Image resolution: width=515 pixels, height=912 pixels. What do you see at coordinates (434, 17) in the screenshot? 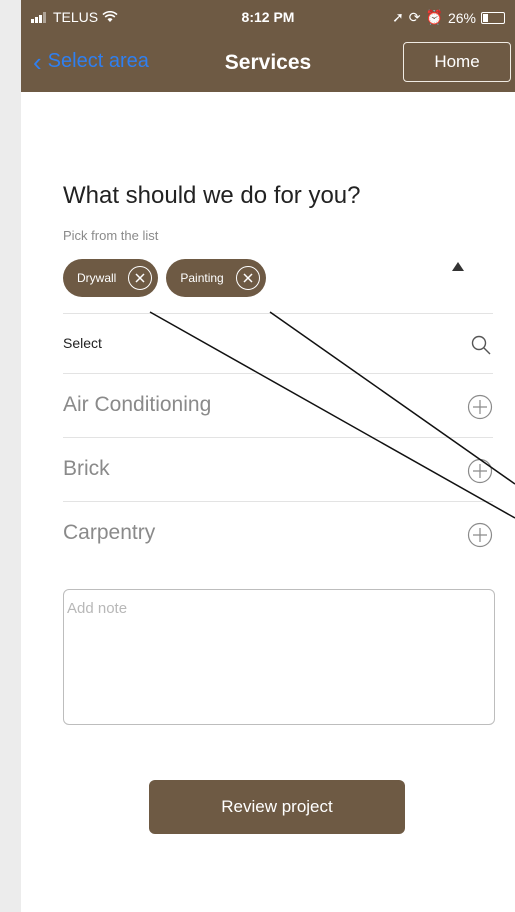
I see `alarm-icon: ⏰` at bounding box center [434, 17].